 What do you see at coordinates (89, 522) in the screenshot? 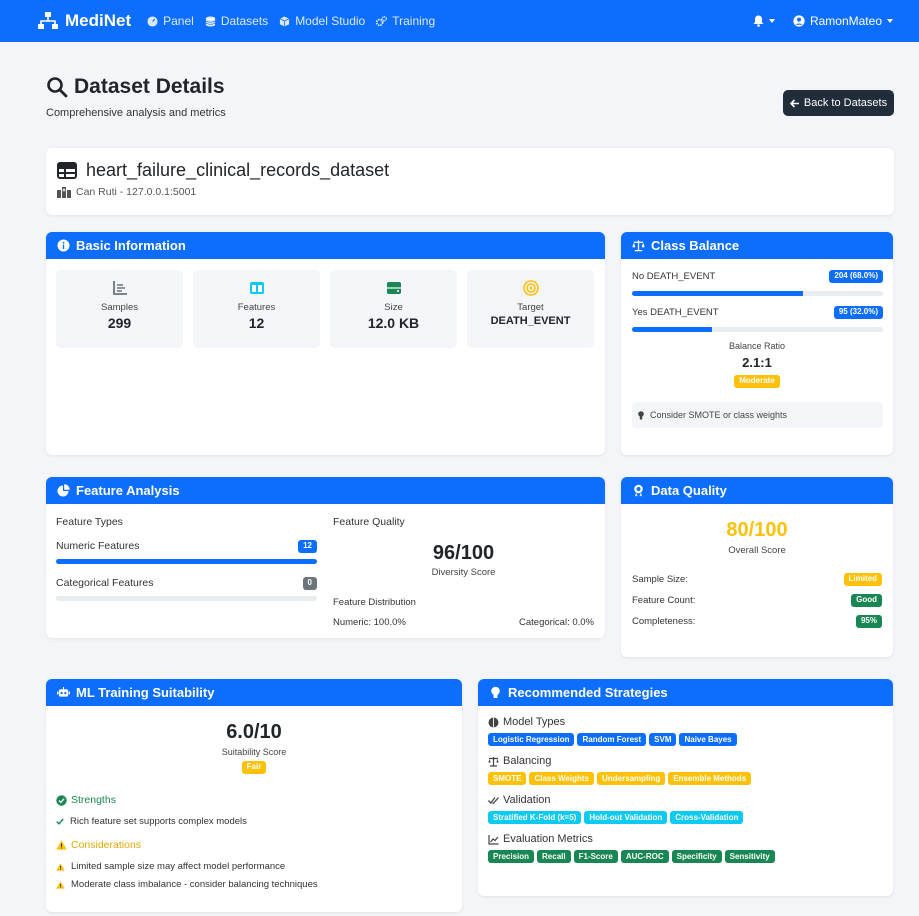
I see `feature-types-title: Feature Types` at bounding box center [89, 522].